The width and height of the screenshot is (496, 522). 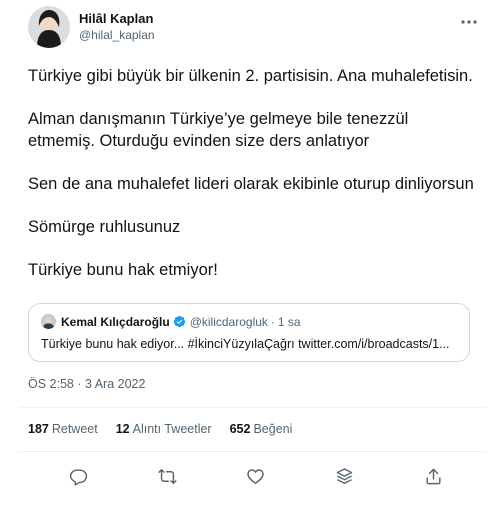 I want to click on reply-icon, so click(x=78, y=477).